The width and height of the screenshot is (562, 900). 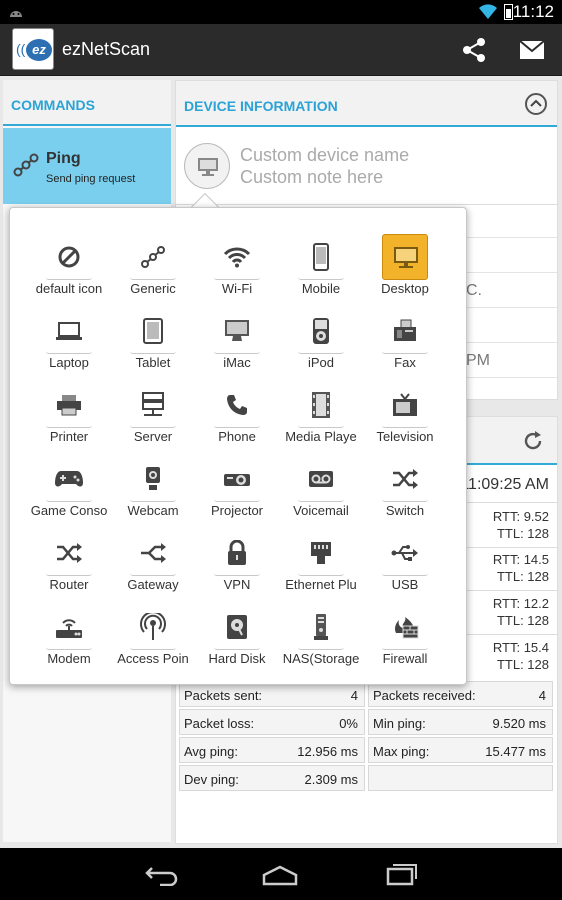 What do you see at coordinates (87, 166) in the screenshot?
I see `command-ping: Ping Send ping request` at bounding box center [87, 166].